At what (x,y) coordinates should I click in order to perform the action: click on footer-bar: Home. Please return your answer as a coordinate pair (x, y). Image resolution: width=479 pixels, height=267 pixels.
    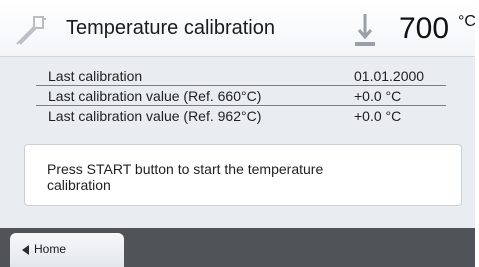
    Looking at the image, I should click on (237, 247).